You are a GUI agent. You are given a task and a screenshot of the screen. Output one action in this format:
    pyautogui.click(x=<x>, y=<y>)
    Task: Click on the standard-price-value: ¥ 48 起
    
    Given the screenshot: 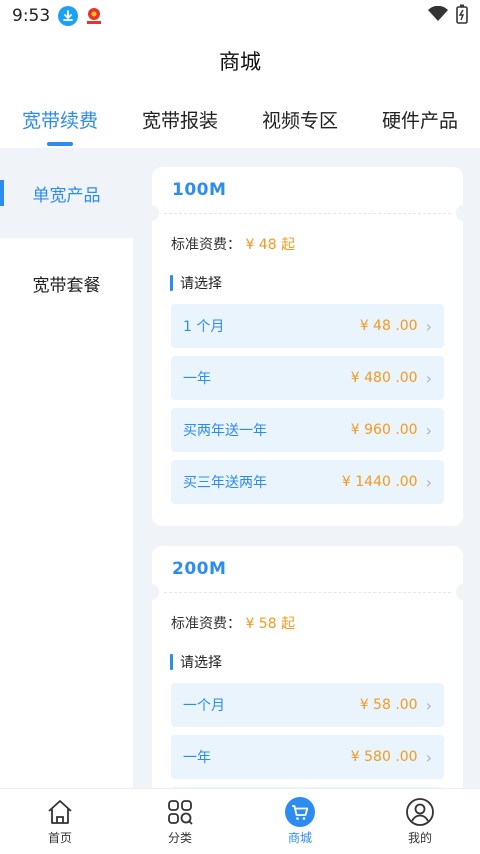 What is the action you would take?
    pyautogui.click(x=270, y=245)
    